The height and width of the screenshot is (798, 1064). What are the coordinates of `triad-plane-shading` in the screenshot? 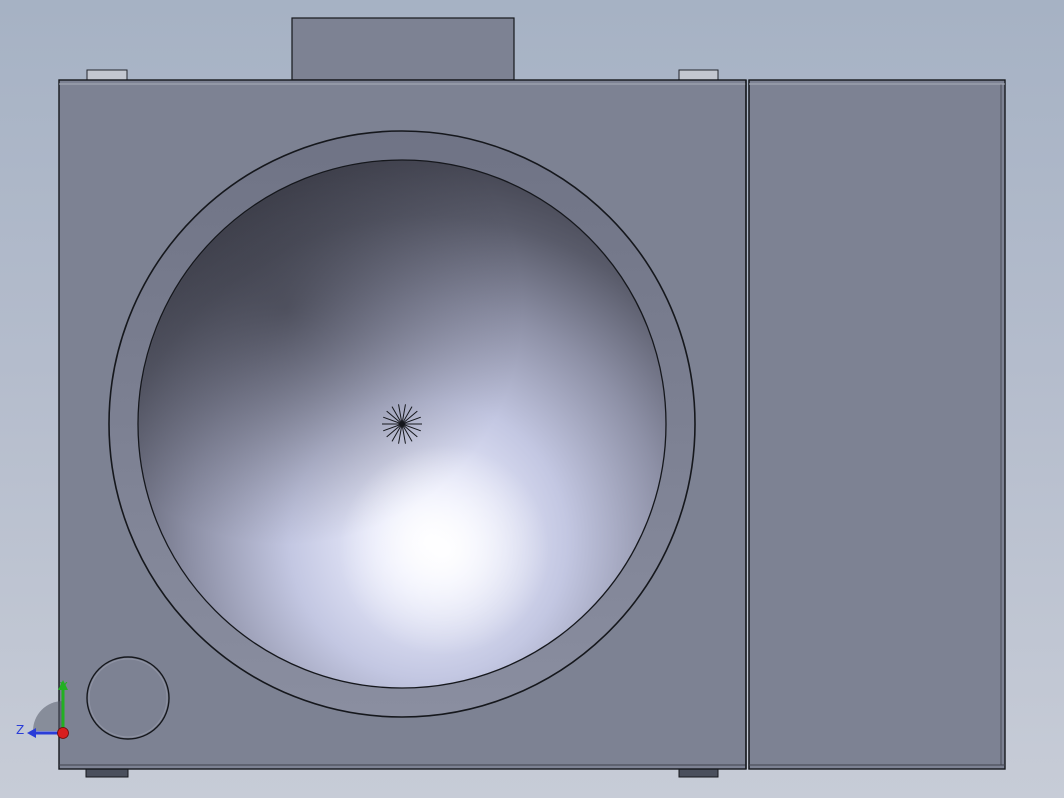 It's located at (48, 716).